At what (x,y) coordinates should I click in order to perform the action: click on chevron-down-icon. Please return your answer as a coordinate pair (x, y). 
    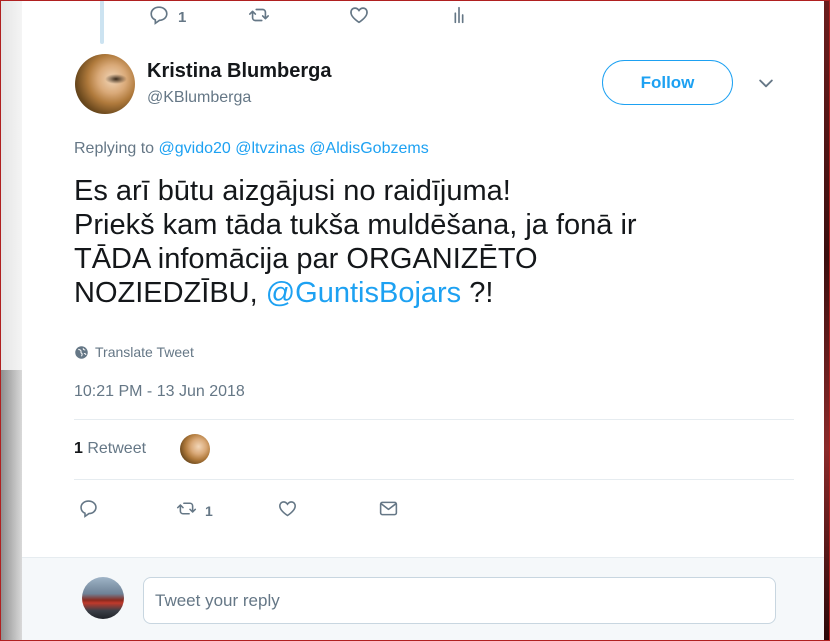
    Looking at the image, I should click on (766, 83).